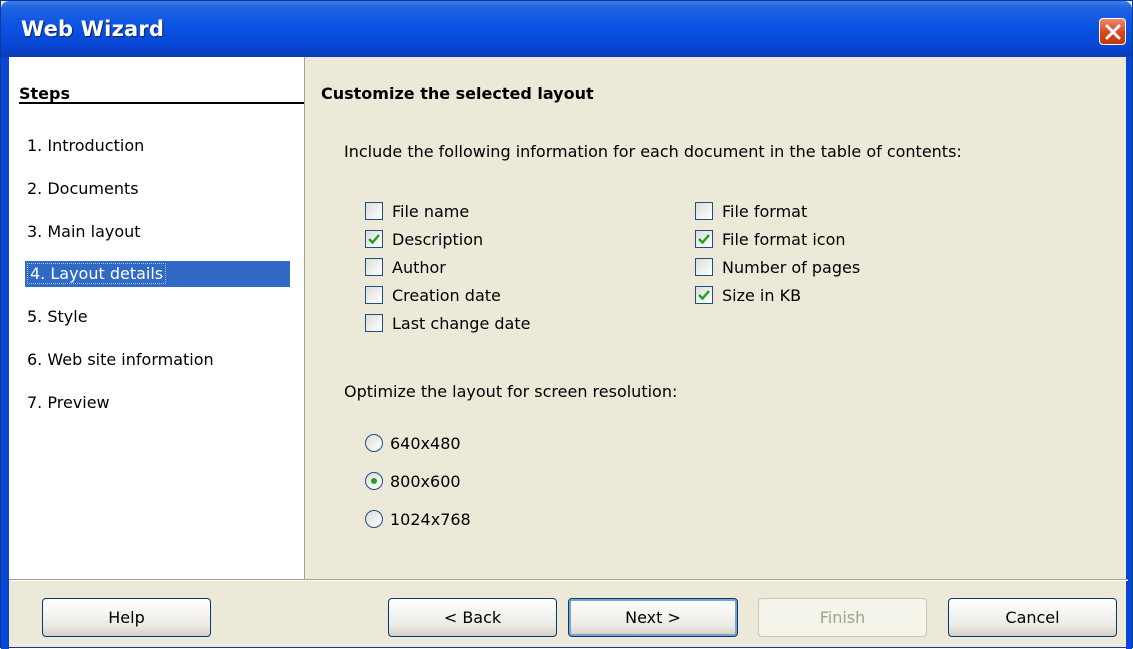  Describe the element at coordinates (568, 580) in the screenshot. I see `footer-divider-highlight` at that location.